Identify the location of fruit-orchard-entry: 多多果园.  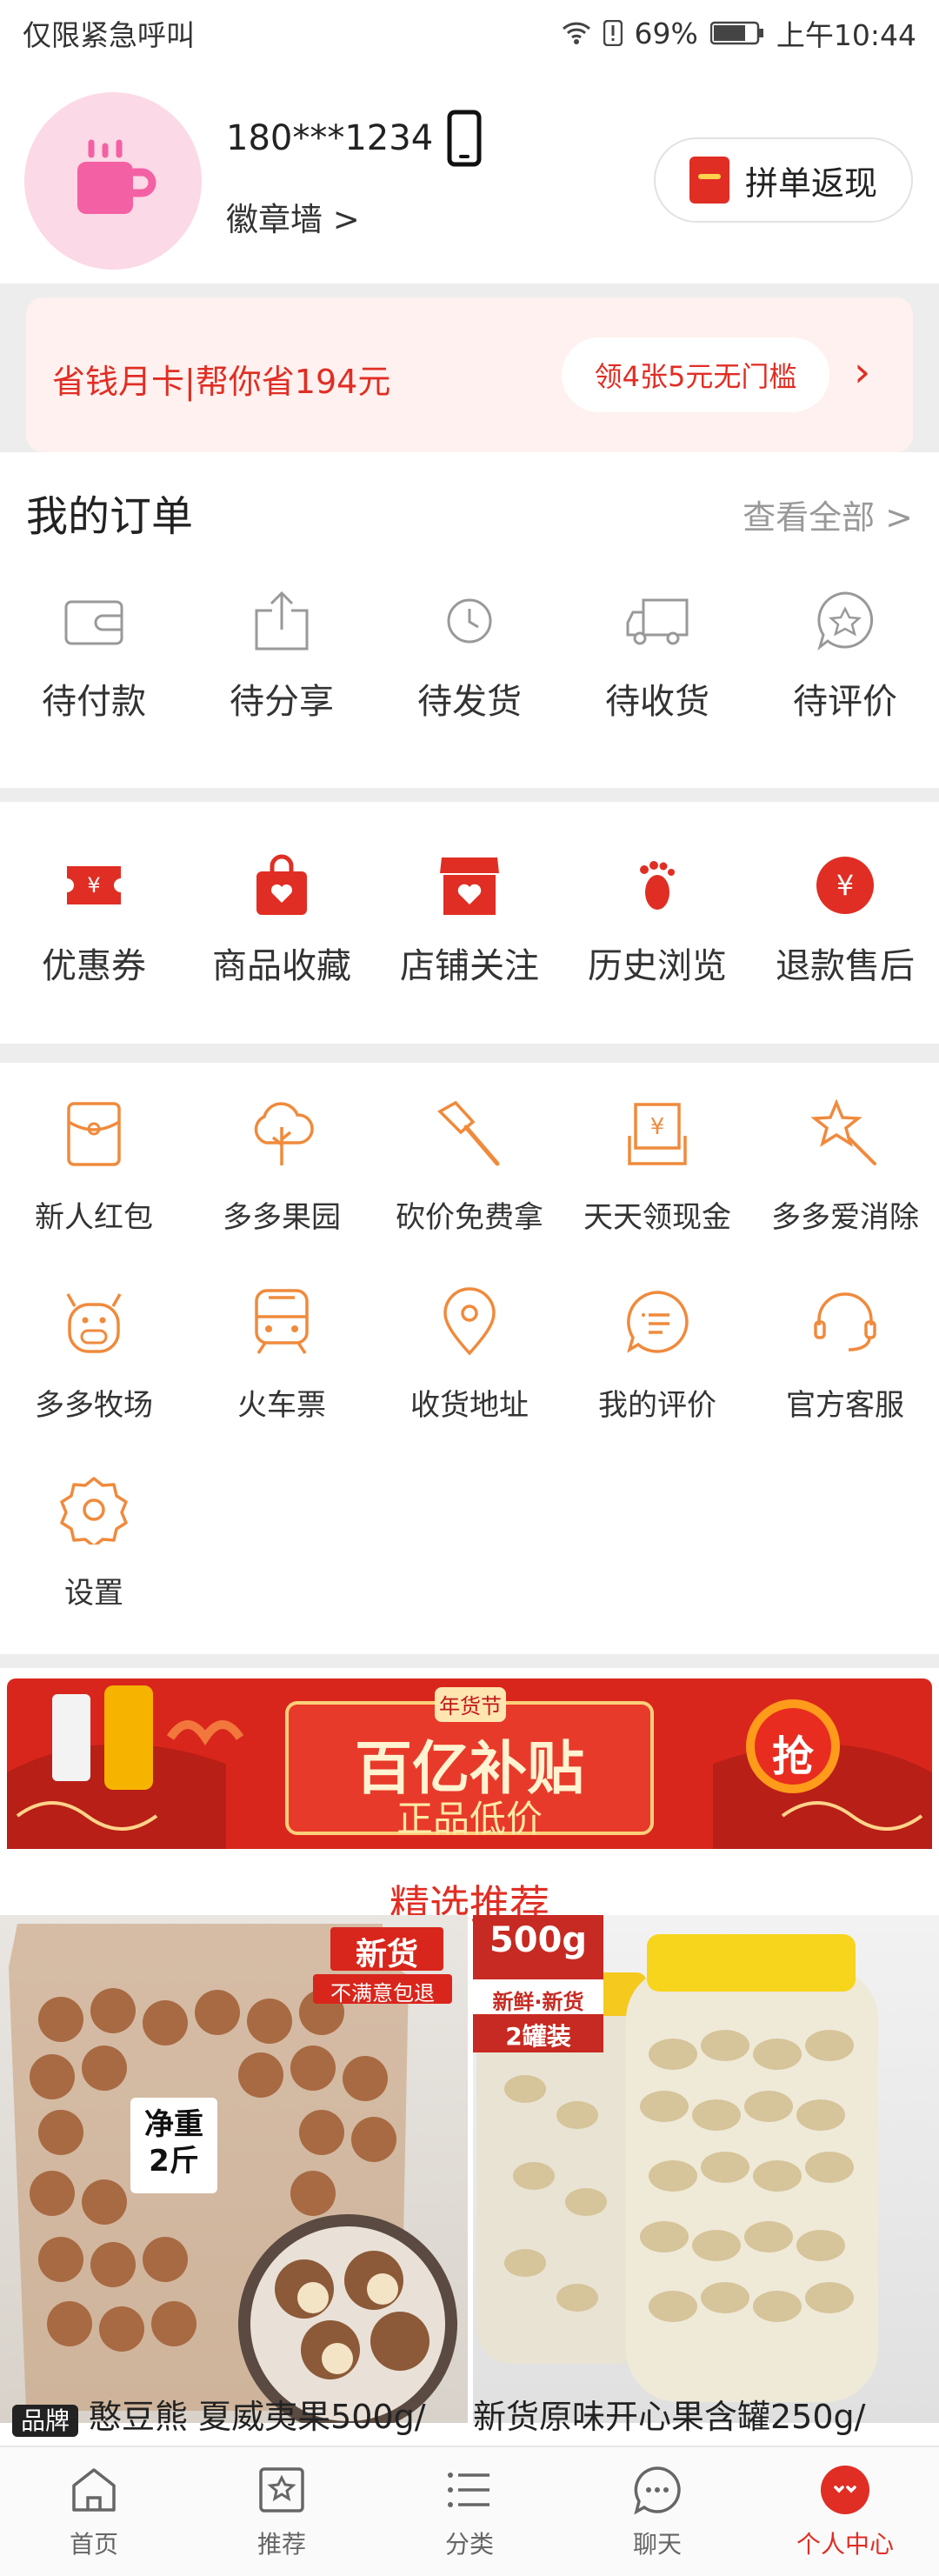
(282, 1165).